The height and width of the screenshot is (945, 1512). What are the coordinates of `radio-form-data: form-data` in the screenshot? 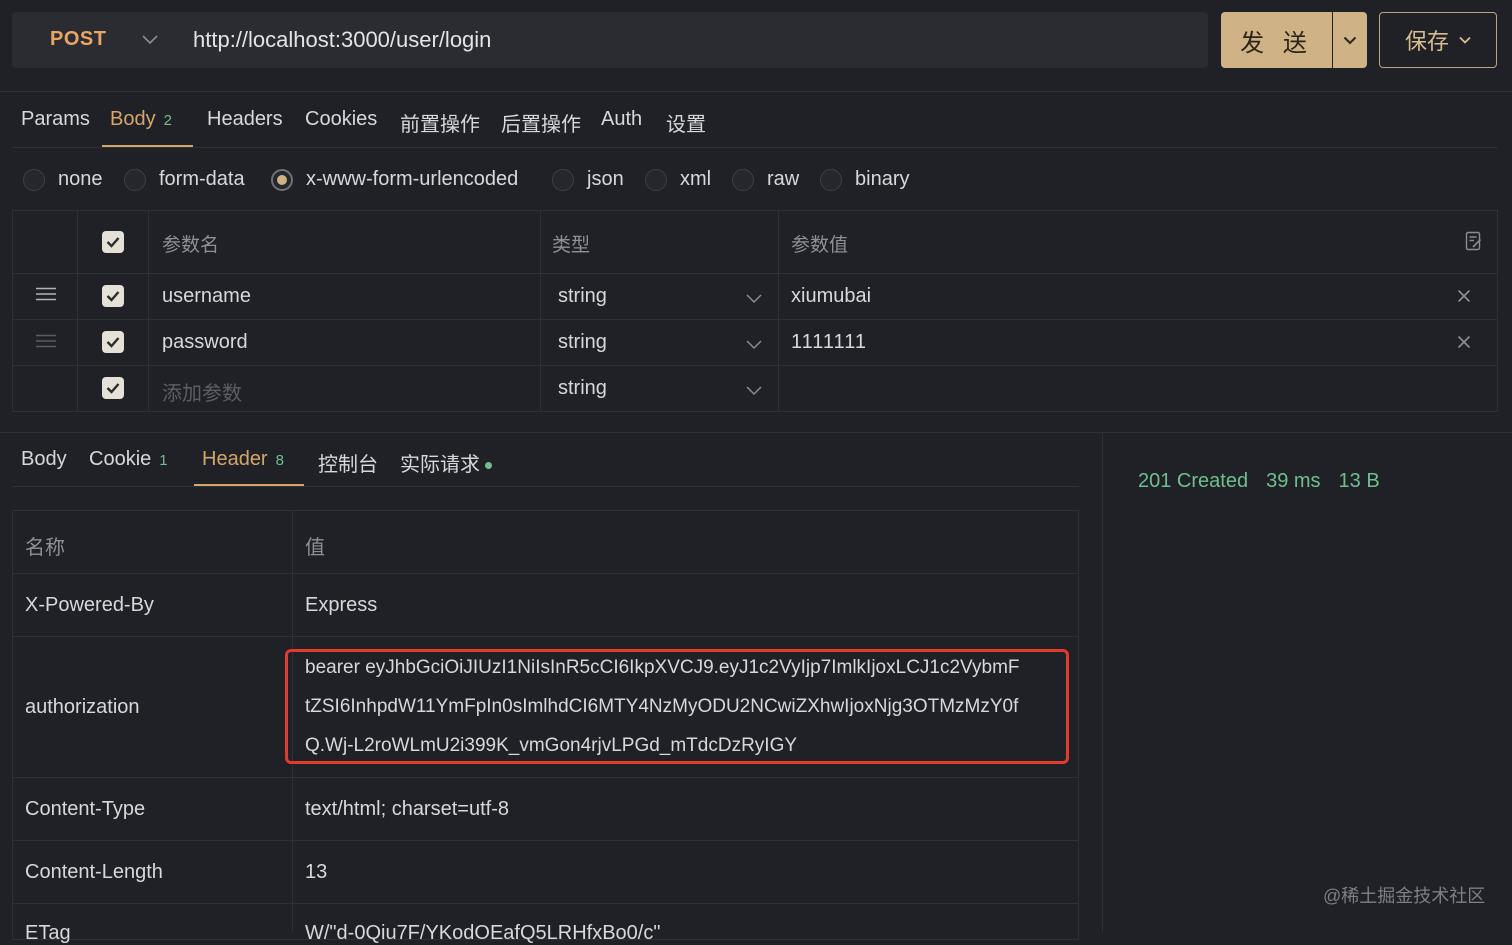 It's located at (184, 179).